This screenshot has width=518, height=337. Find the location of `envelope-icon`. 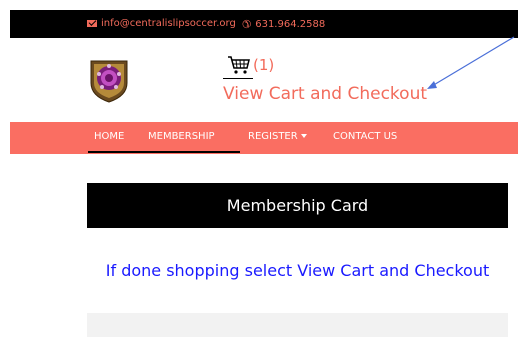

envelope-icon is located at coordinates (92, 23).